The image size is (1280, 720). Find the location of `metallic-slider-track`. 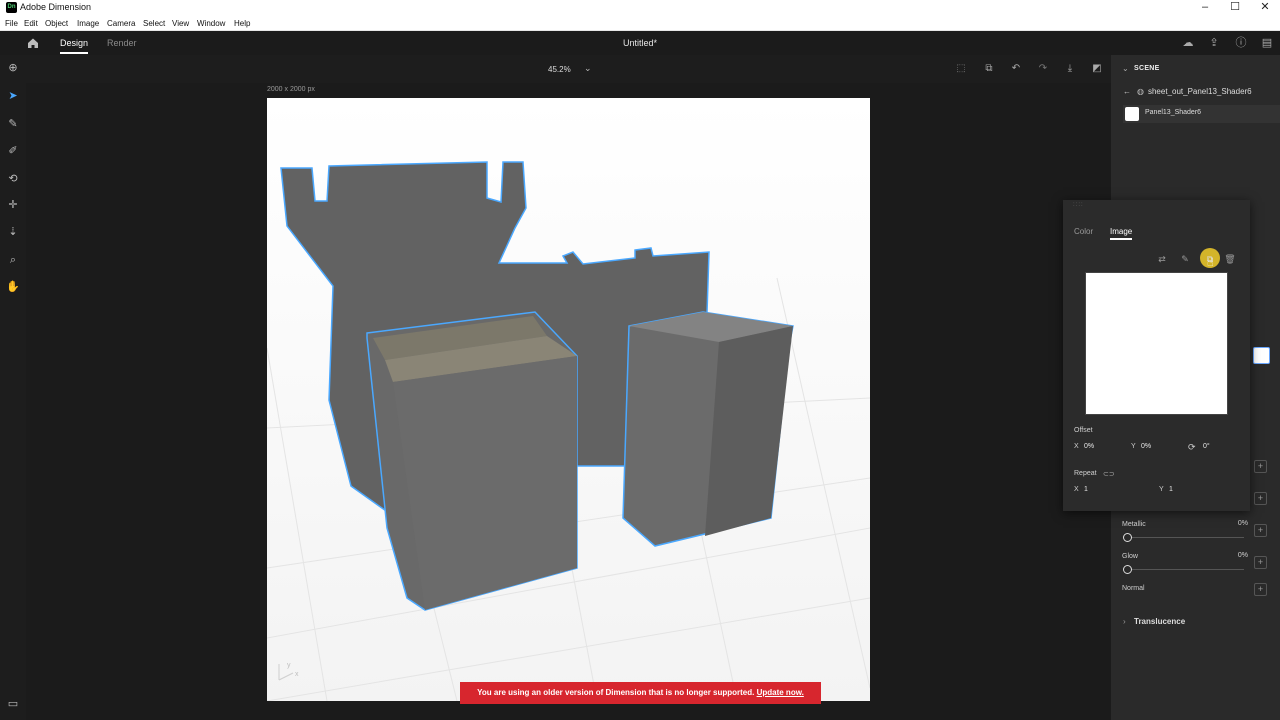

metallic-slider-track is located at coordinates (1184, 537).